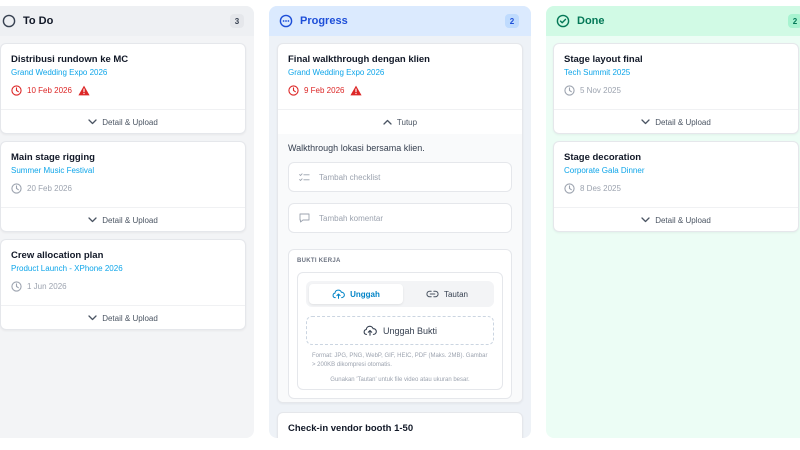  Describe the element at coordinates (387, 122) in the screenshot. I see `chevron-up-icon` at that location.